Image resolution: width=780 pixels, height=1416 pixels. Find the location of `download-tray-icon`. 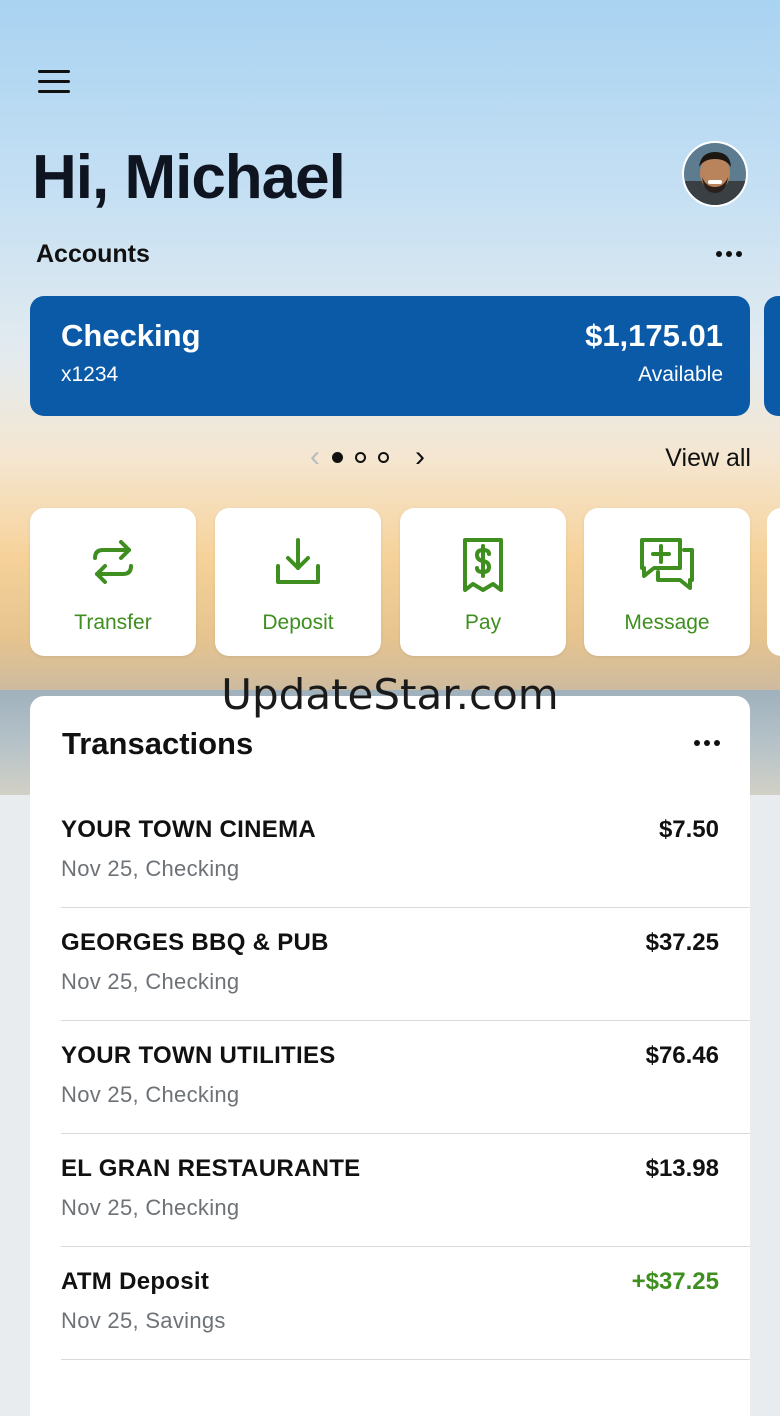

download-tray-icon is located at coordinates (298, 561).